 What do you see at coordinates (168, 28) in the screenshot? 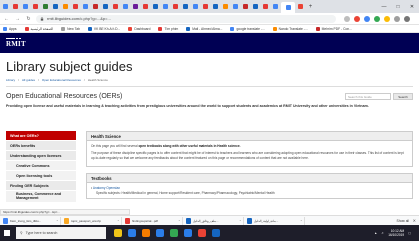
I see `bookmark-item: Tìm phim` at bounding box center [168, 28].